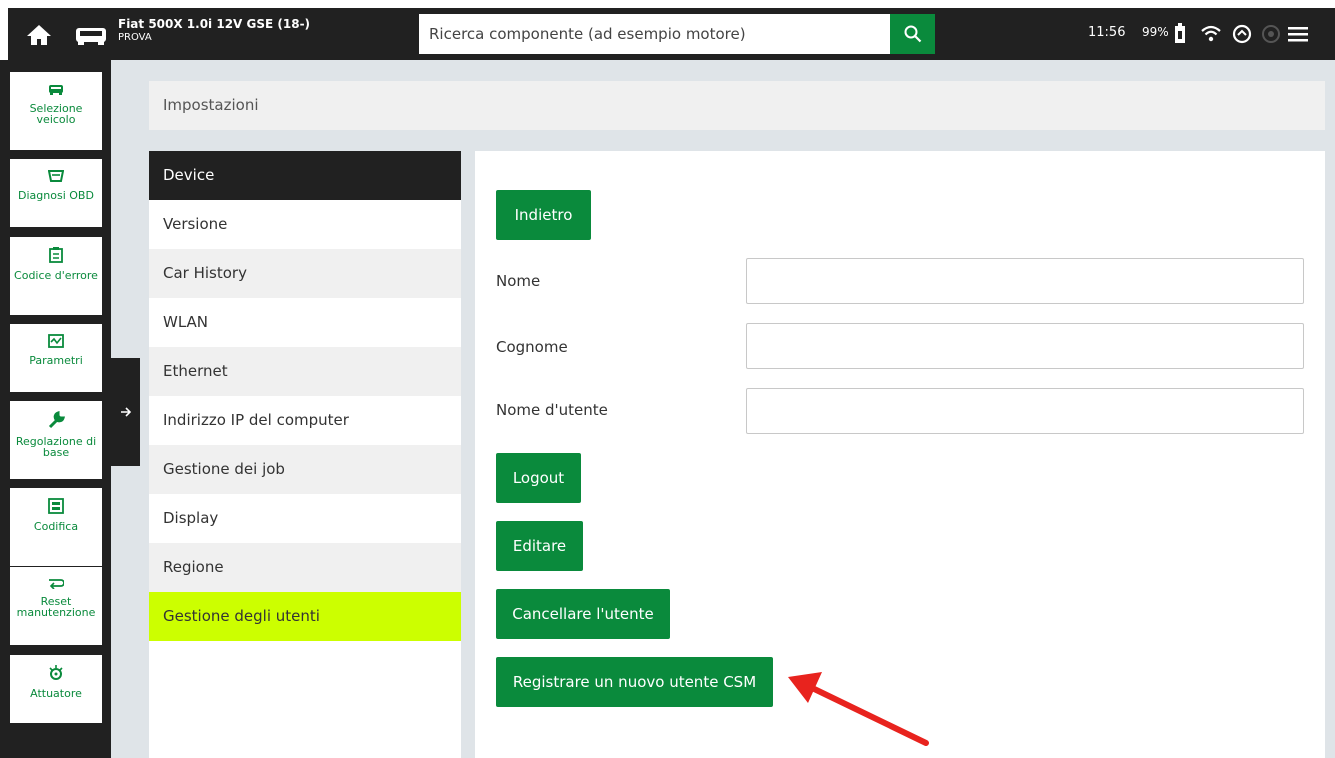 Image resolution: width=1335 pixels, height=758 pixels. Describe the element at coordinates (1180, 33) in the screenshot. I see `battery-icon` at that location.